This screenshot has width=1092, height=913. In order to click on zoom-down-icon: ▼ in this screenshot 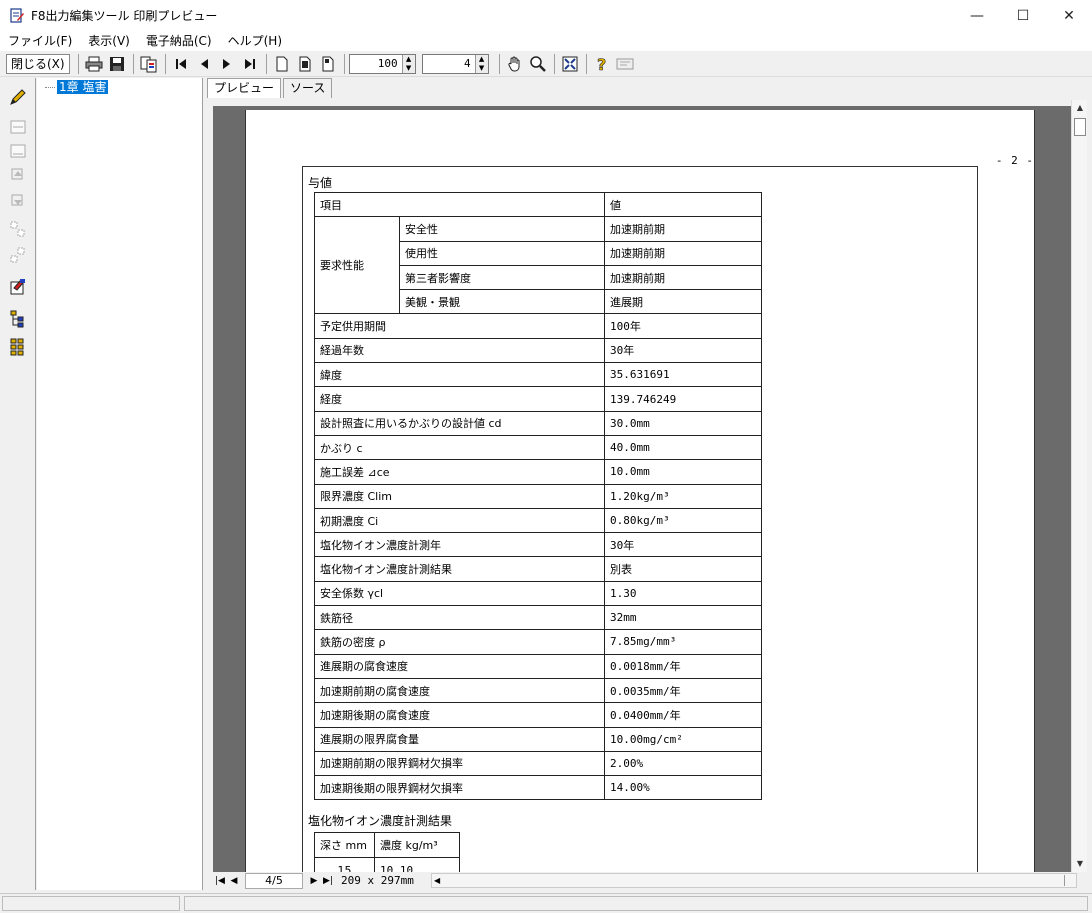, I will do `click(408, 68)`.